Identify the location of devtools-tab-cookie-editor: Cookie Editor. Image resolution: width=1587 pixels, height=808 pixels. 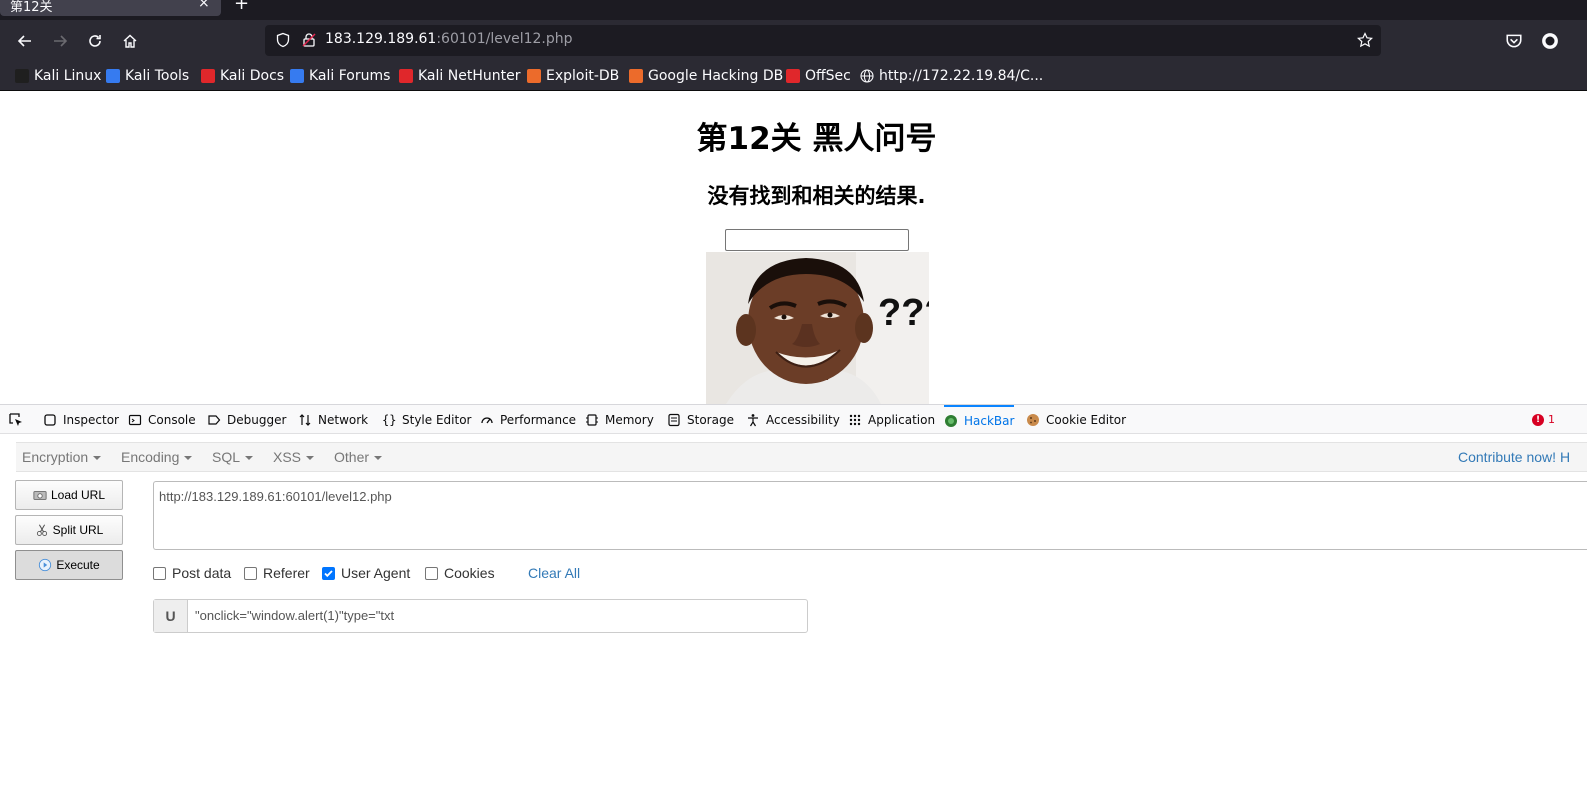
(1076, 419).